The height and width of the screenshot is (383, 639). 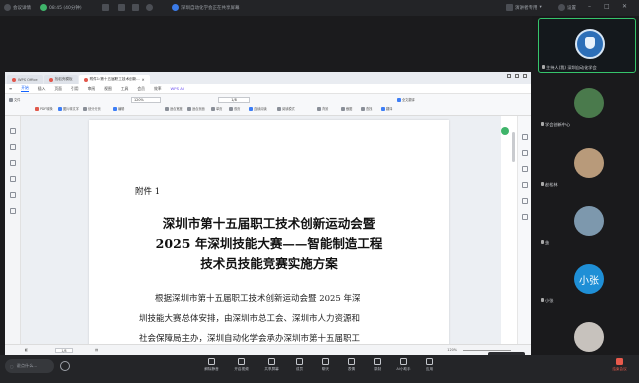 I want to click on participant-tile: 茧, so click(x=587, y=219).